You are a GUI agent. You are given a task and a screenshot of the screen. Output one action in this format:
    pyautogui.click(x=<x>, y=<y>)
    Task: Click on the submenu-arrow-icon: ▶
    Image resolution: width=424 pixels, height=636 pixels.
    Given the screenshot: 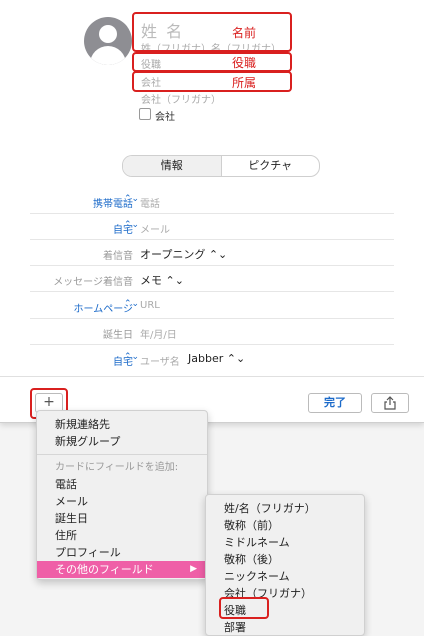 What is the action you would take?
    pyautogui.click(x=193, y=569)
    